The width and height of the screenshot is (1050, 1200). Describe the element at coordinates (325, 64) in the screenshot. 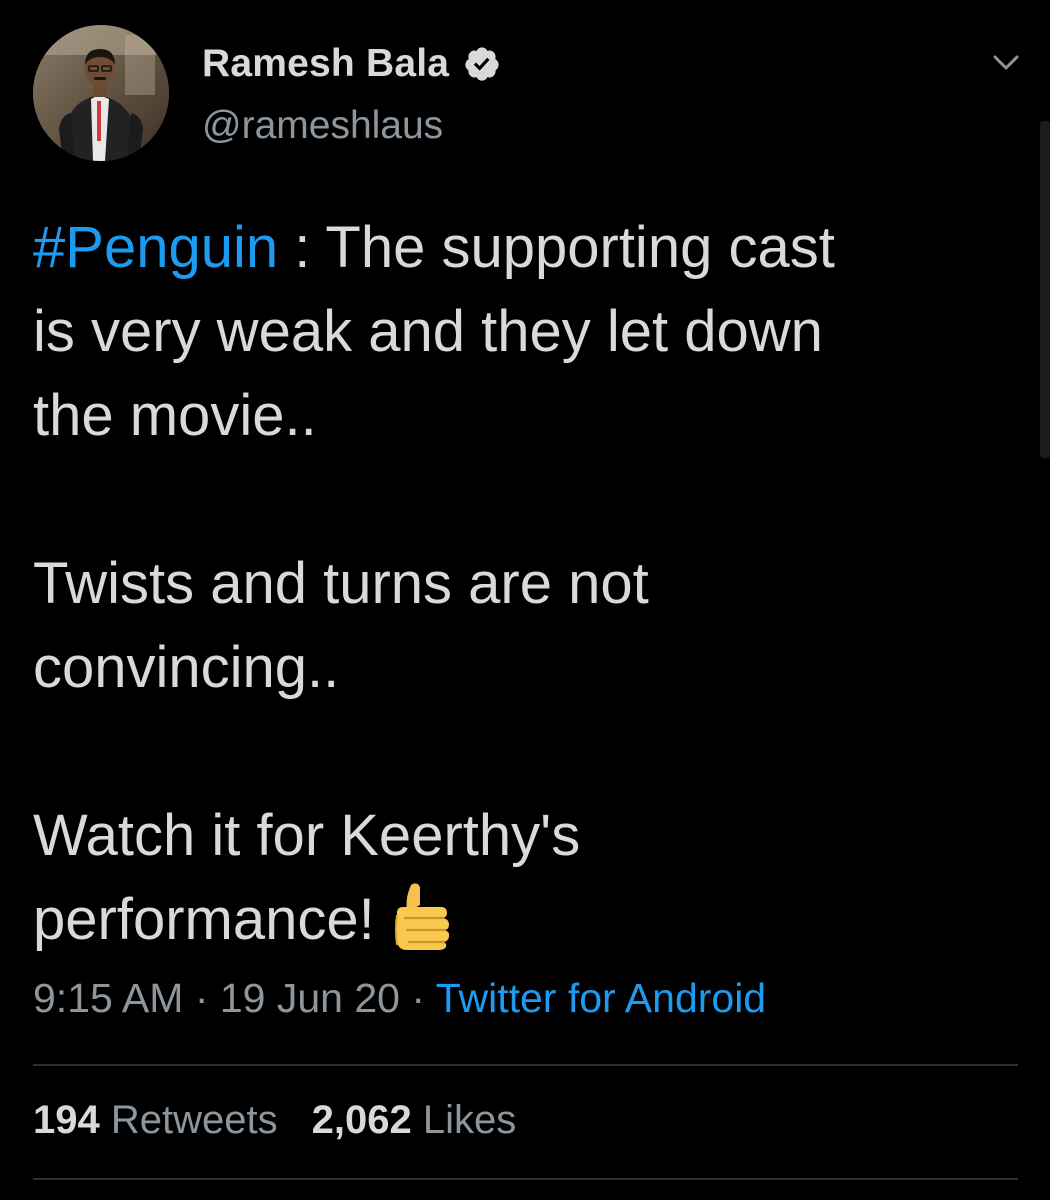

I see `author-display-name: Ramesh Bala` at that location.